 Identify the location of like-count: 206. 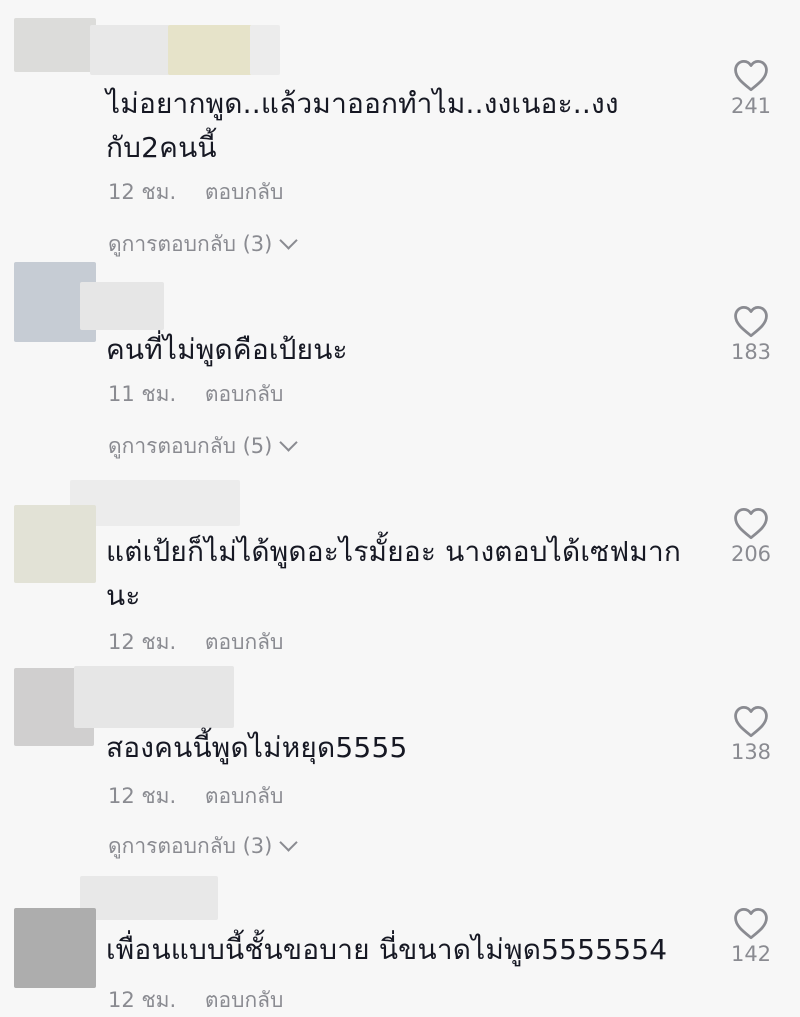
(751, 554).